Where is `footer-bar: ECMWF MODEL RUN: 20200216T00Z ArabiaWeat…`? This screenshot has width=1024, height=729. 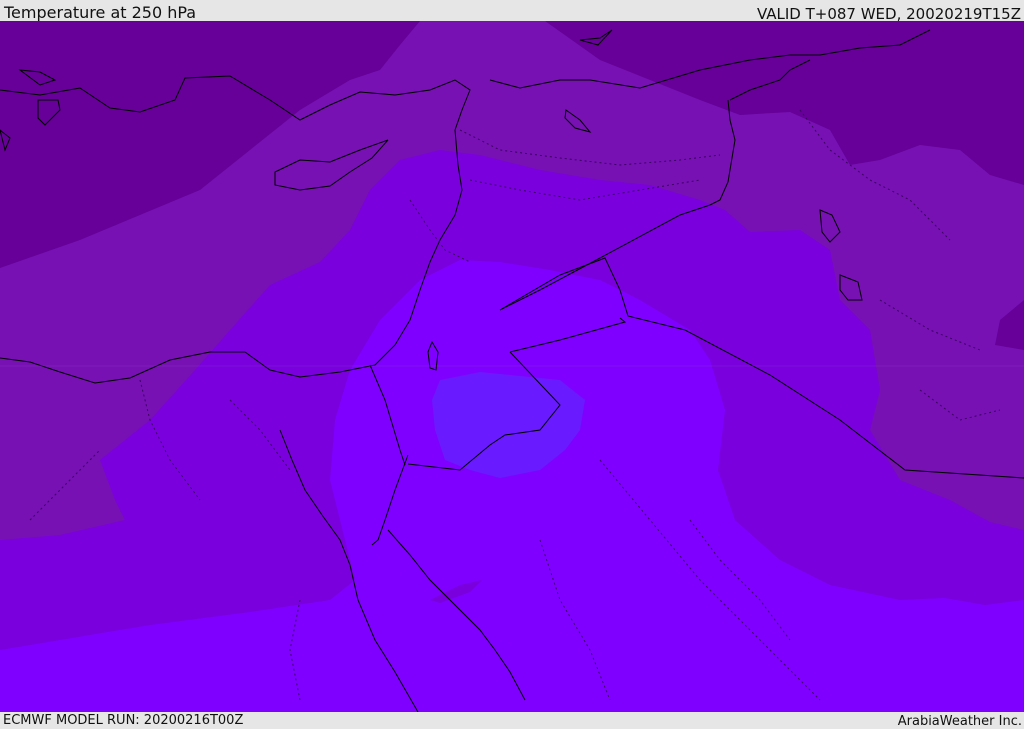
footer-bar: ECMWF MODEL RUN: 20200216T00Z ArabiaWeat… is located at coordinates (512, 720).